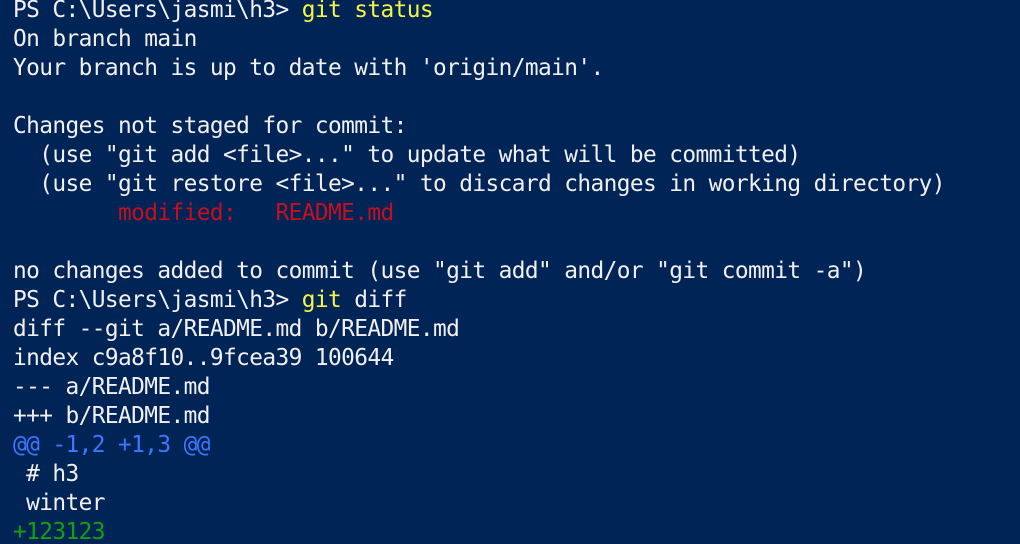  What do you see at coordinates (203, 358) in the screenshot?
I see `diff-index: index c9a8f10..9fcea39 100644` at bounding box center [203, 358].